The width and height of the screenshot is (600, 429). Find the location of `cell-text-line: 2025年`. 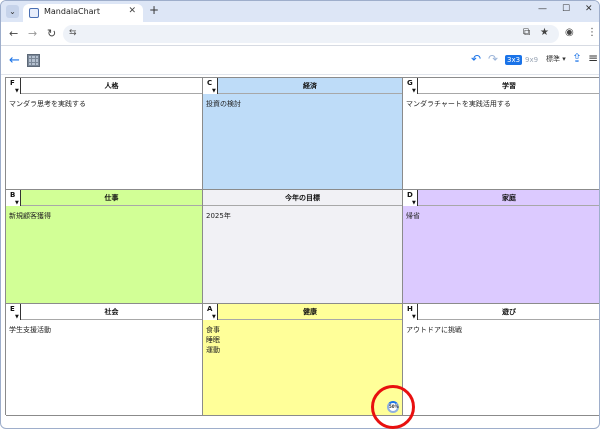

cell-text-line: 2025年 is located at coordinates (218, 216).